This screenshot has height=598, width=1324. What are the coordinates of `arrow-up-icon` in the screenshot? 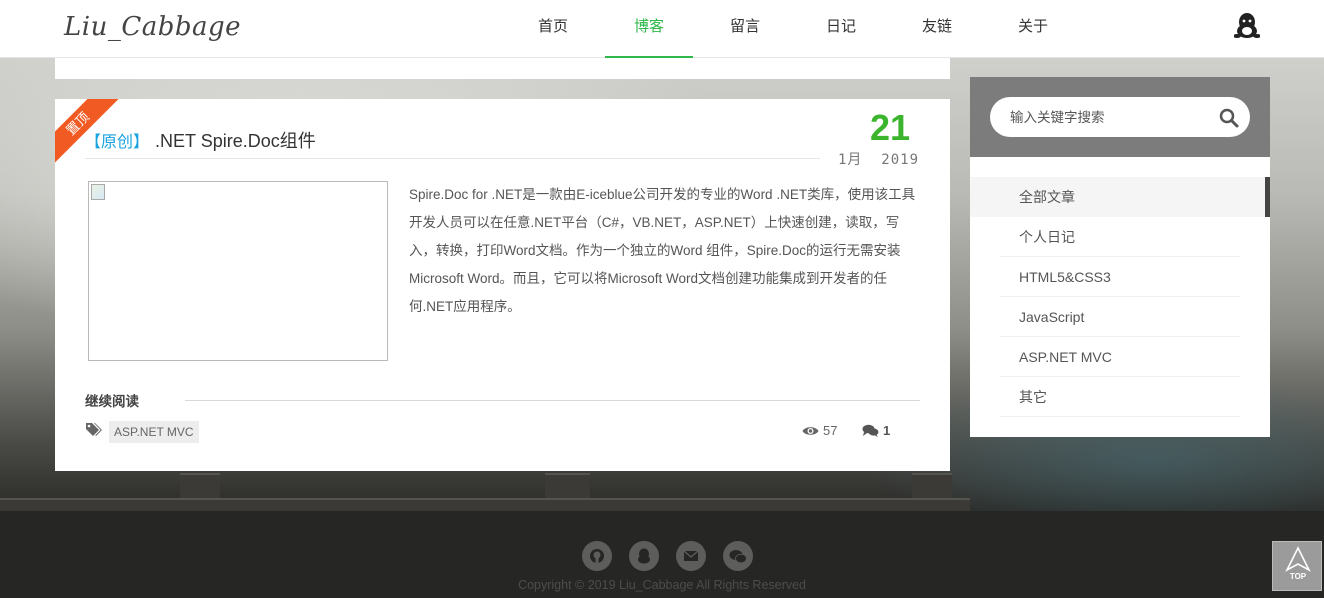 It's located at (1298, 559).